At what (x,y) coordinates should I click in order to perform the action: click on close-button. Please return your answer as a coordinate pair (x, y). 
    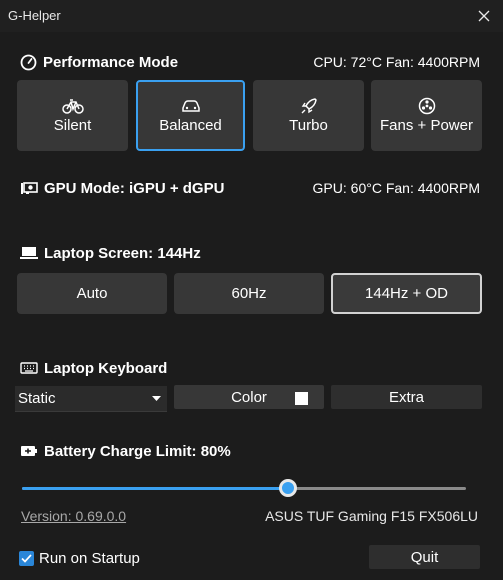
    Looking at the image, I should click on (484, 16).